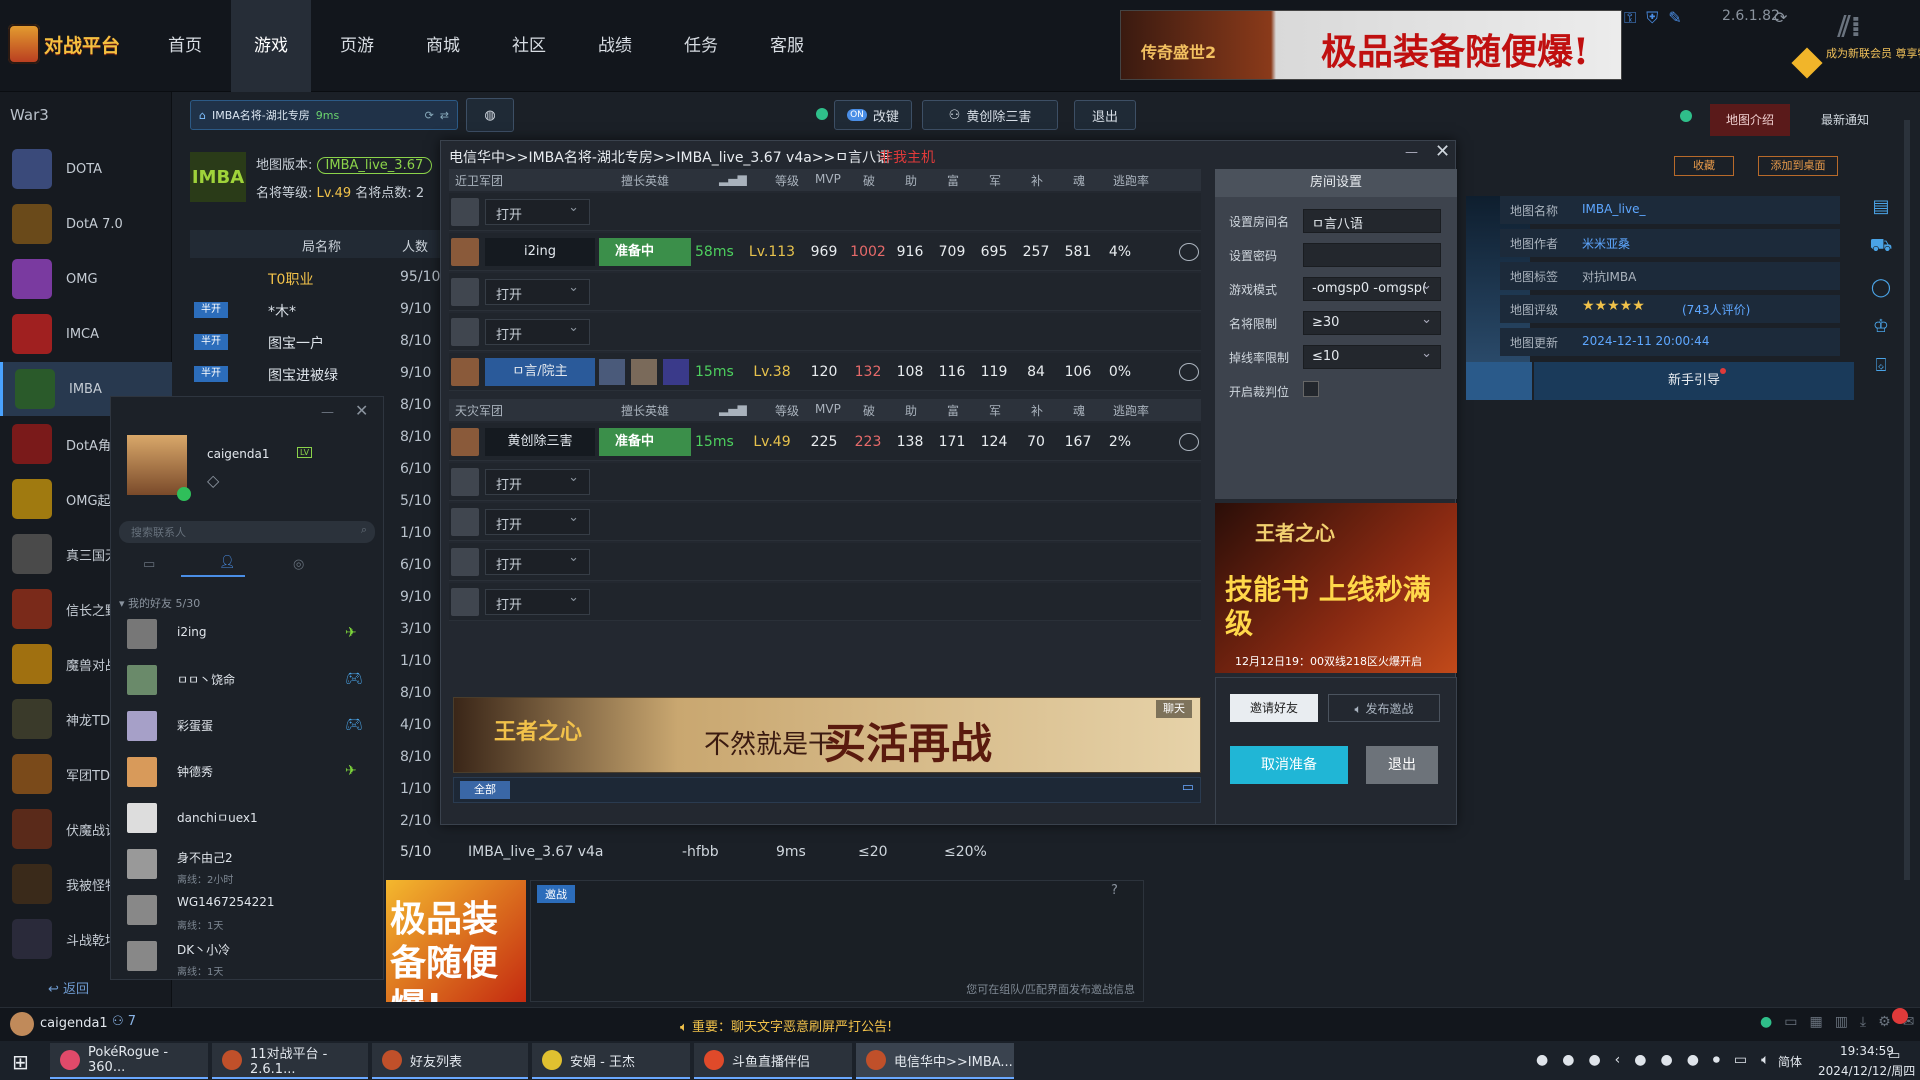  What do you see at coordinates (319, 278) in the screenshot?
I see `room-row: T0职业 95/100` at bounding box center [319, 278].